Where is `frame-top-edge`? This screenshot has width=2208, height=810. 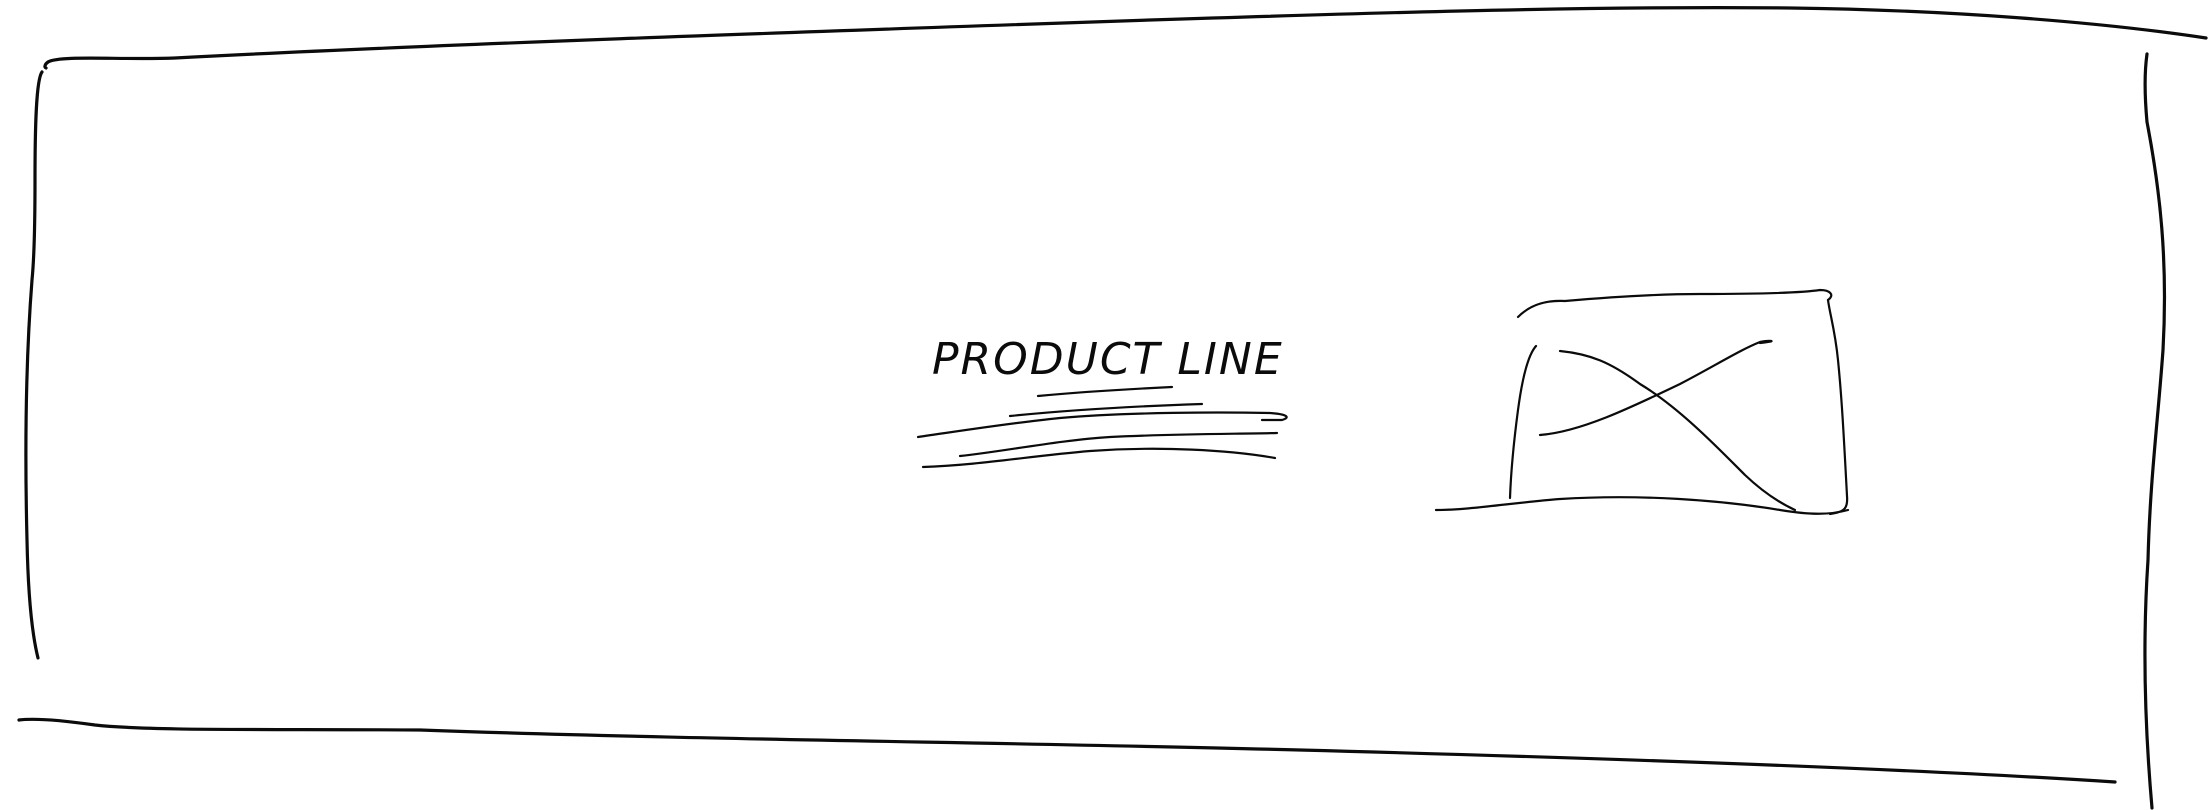
frame-top-edge is located at coordinates (1127, 35).